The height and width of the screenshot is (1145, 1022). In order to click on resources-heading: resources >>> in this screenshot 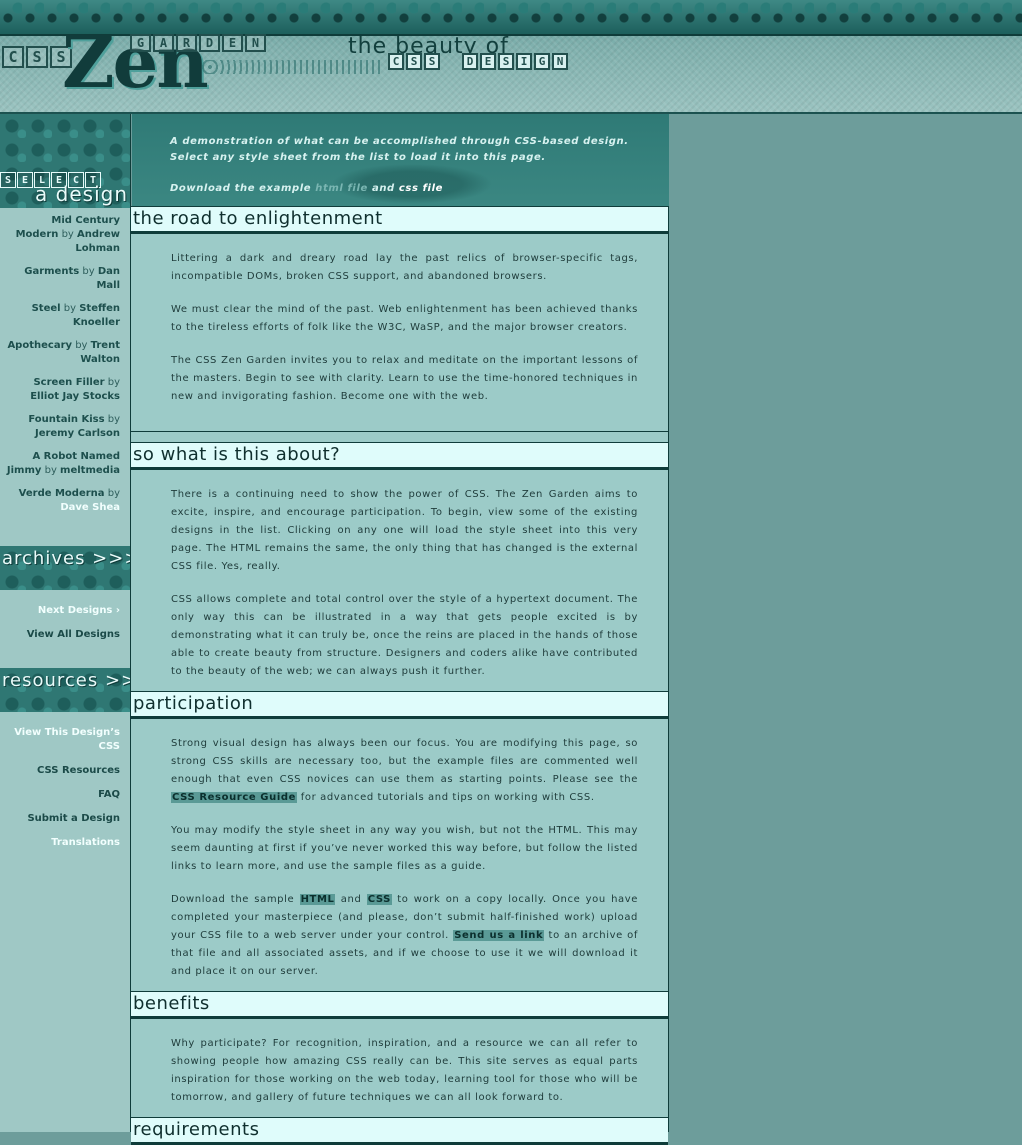, I will do `click(76, 690)`.